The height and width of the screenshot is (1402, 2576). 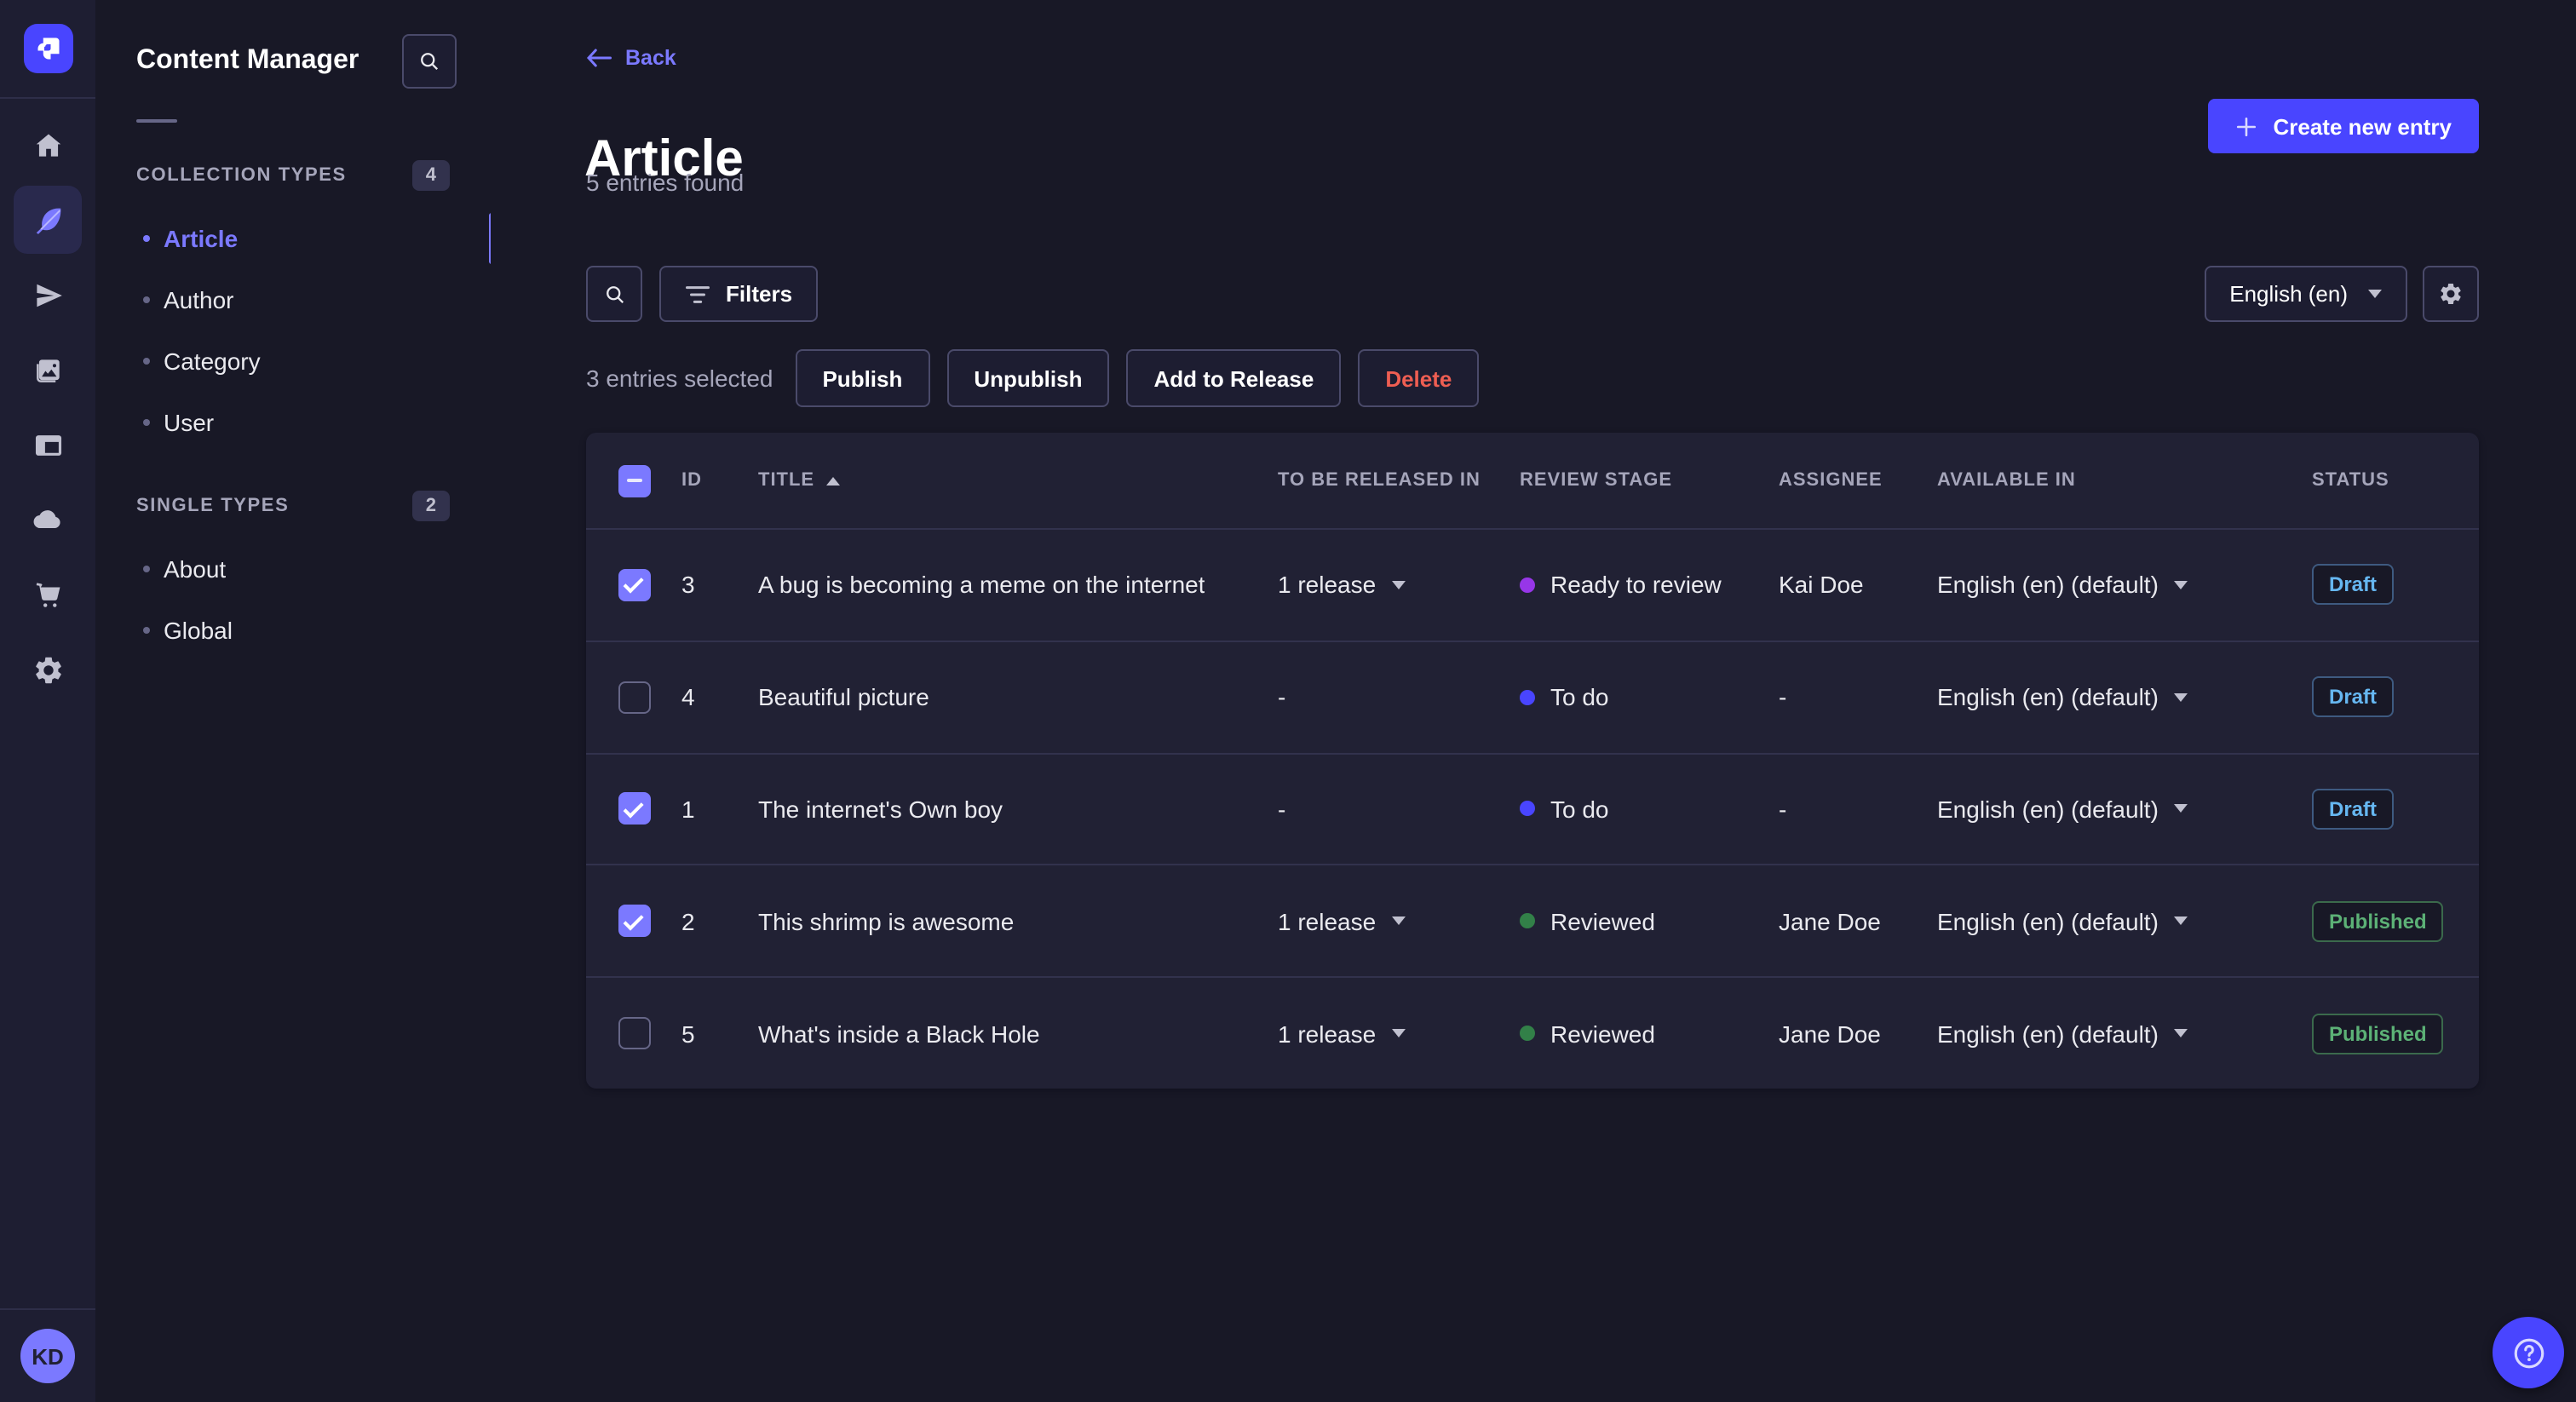 I want to click on sidebar-item-article: Article, so click(x=295, y=238).